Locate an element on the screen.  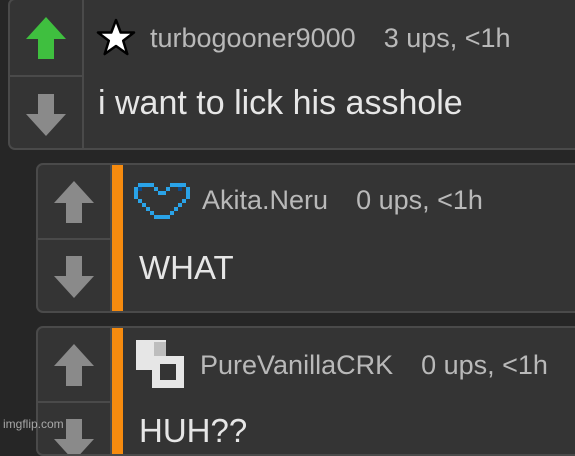
watermark: imgflip.com is located at coordinates (33, 424).